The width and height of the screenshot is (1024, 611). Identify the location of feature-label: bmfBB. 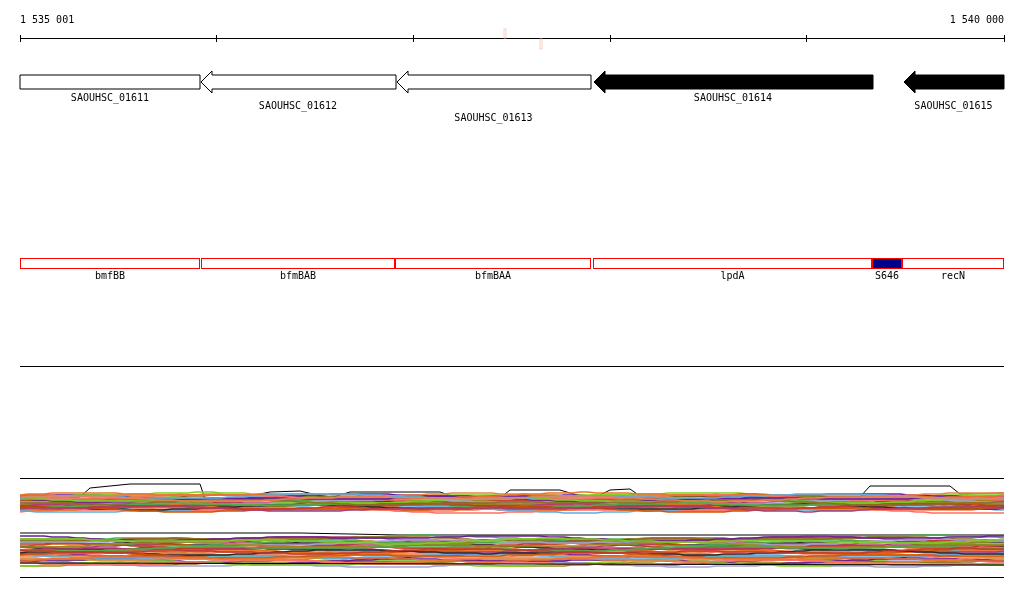
(110, 275).